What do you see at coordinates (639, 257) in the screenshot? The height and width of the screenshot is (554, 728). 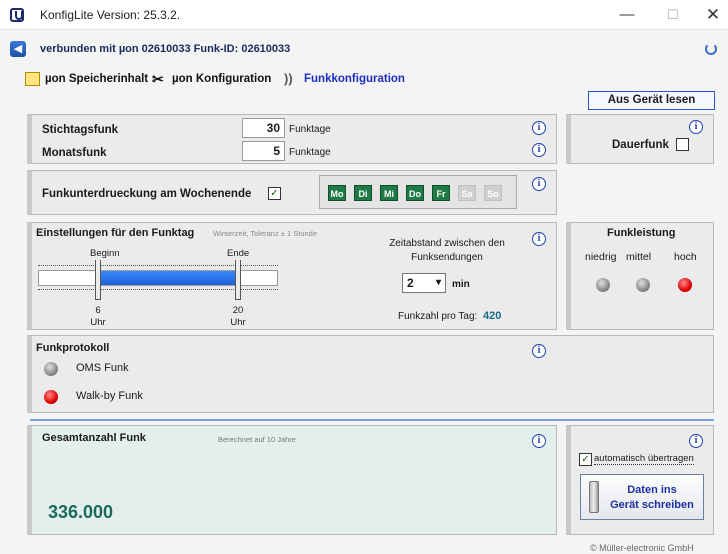 I see `level-mittel-label: mittel` at bounding box center [639, 257].